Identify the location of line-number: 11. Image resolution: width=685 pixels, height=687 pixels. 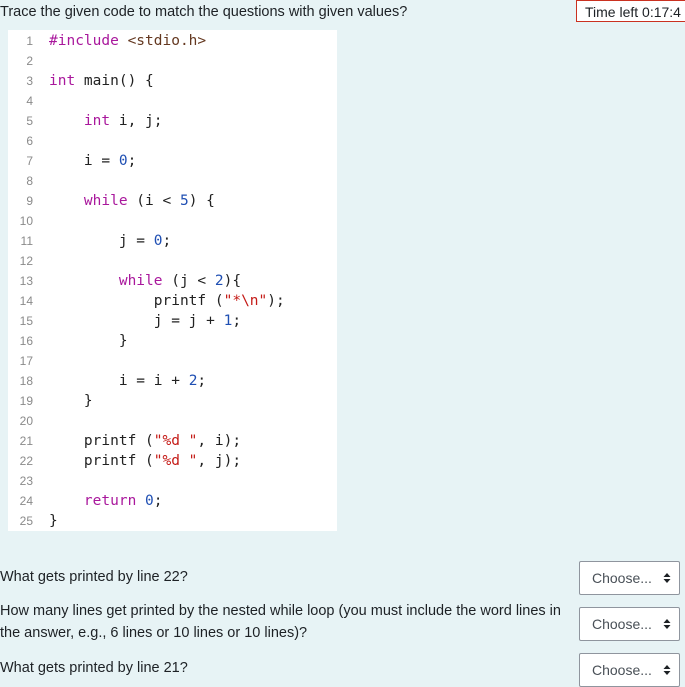
(26, 241).